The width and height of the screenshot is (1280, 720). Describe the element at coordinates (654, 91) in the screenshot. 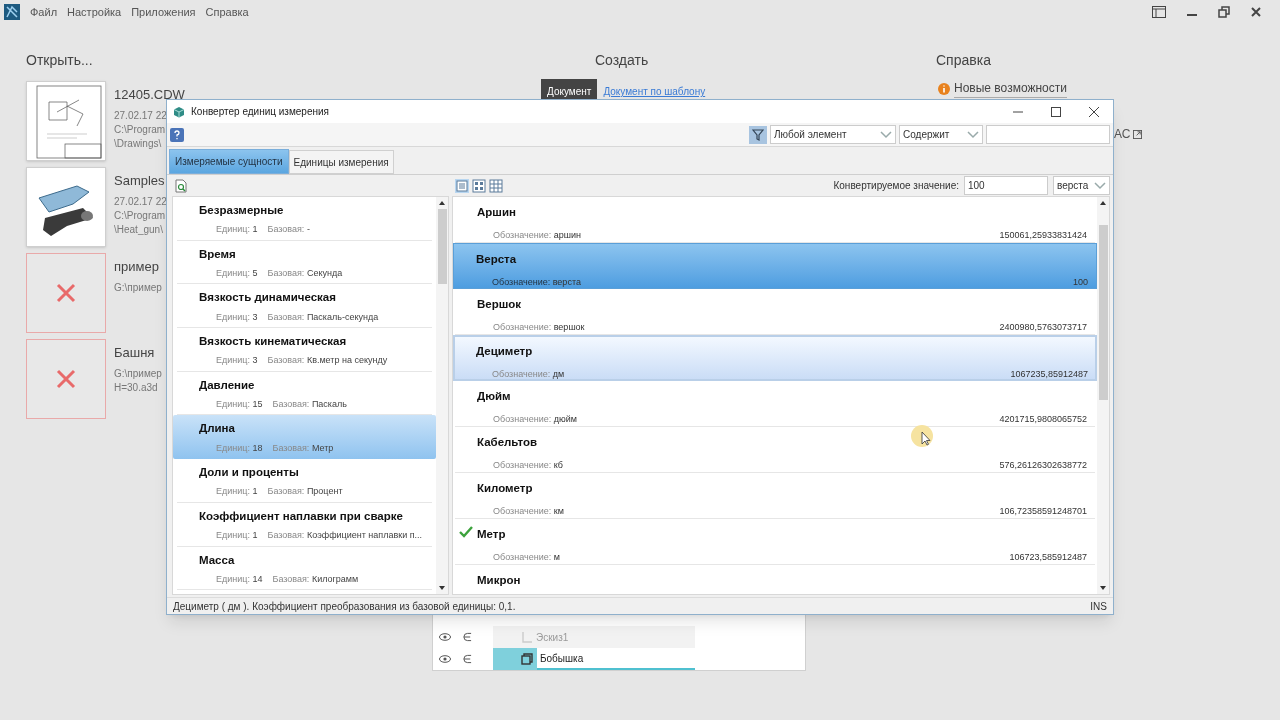

I see `create-document-button: Документ по шаблону` at that location.